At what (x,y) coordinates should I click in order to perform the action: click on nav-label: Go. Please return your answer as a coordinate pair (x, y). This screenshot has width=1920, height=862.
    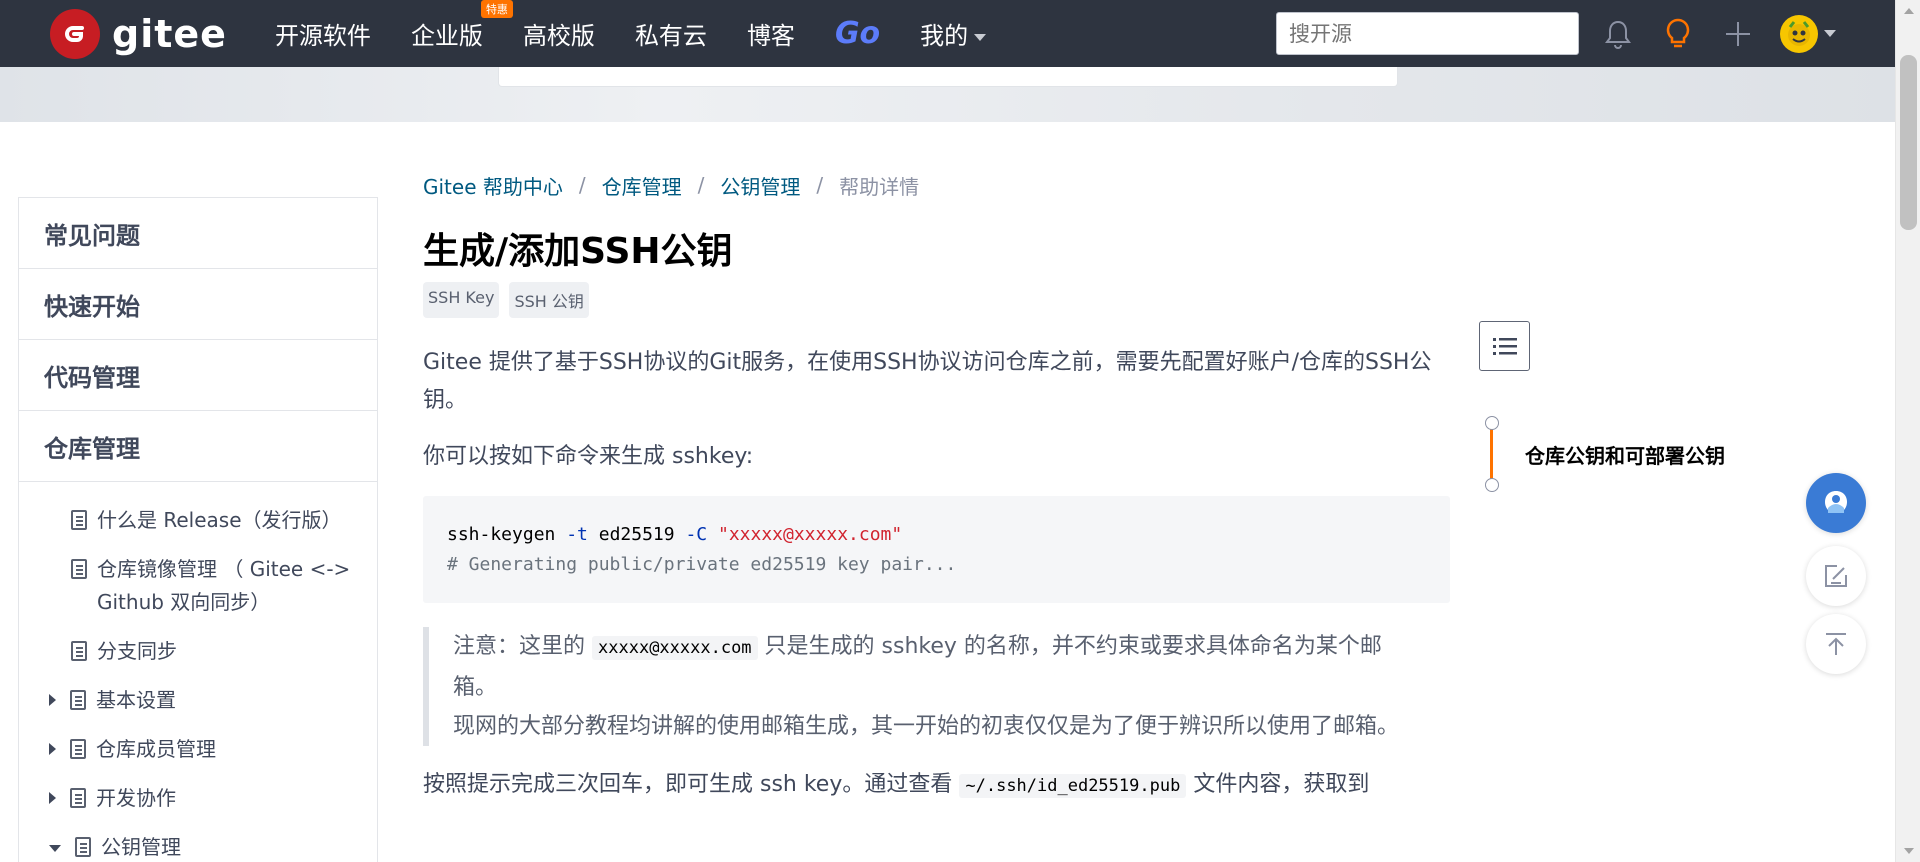
    Looking at the image, I should click on (857, 33).